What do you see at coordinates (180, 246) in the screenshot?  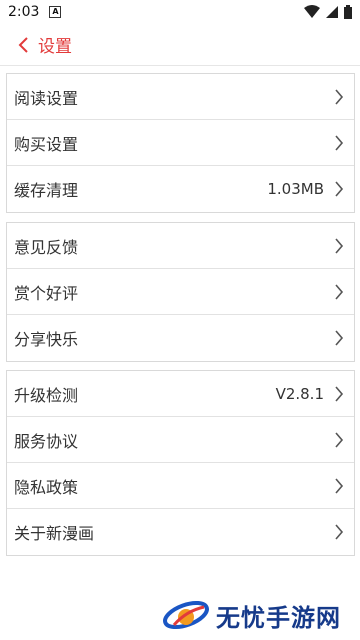 I see `row-feedback: 意见反馈` at bounding box center [180, 246].